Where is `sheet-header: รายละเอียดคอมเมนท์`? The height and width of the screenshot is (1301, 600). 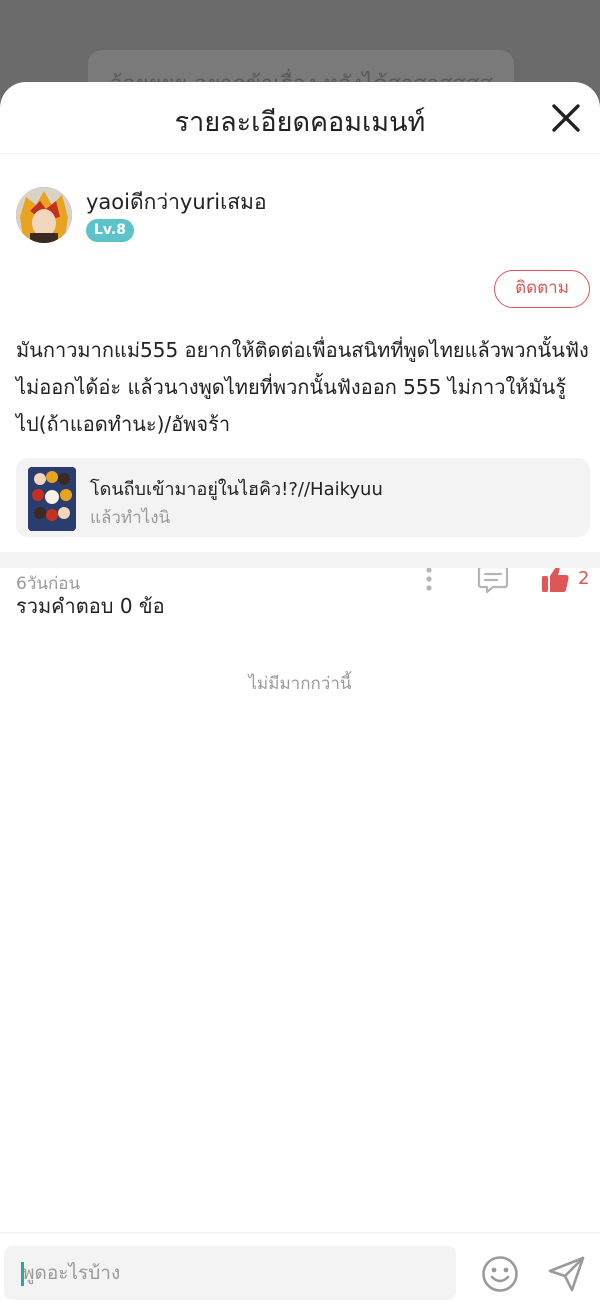
sheet-header: รายละเอียดคอมเมนท์ is located at coordinates (300, 118).